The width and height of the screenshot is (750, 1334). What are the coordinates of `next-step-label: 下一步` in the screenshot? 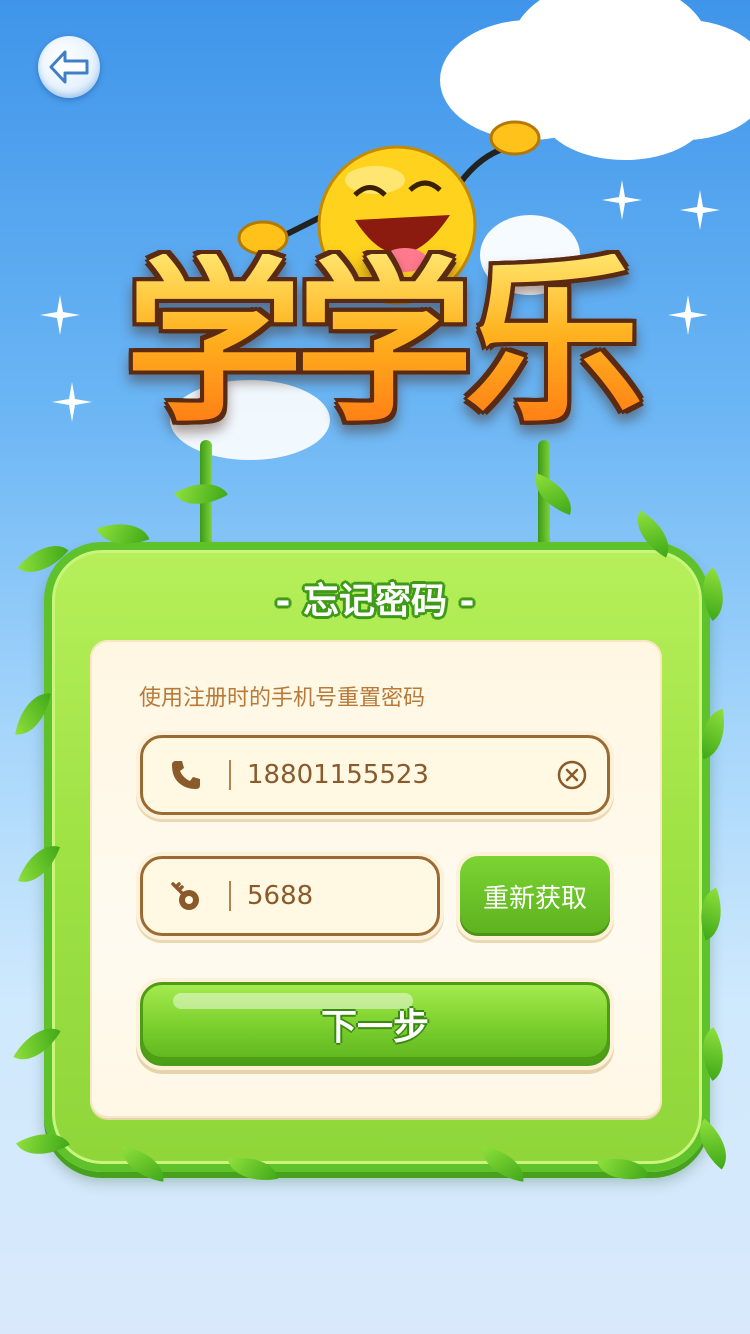 It's located at (374, 1027).